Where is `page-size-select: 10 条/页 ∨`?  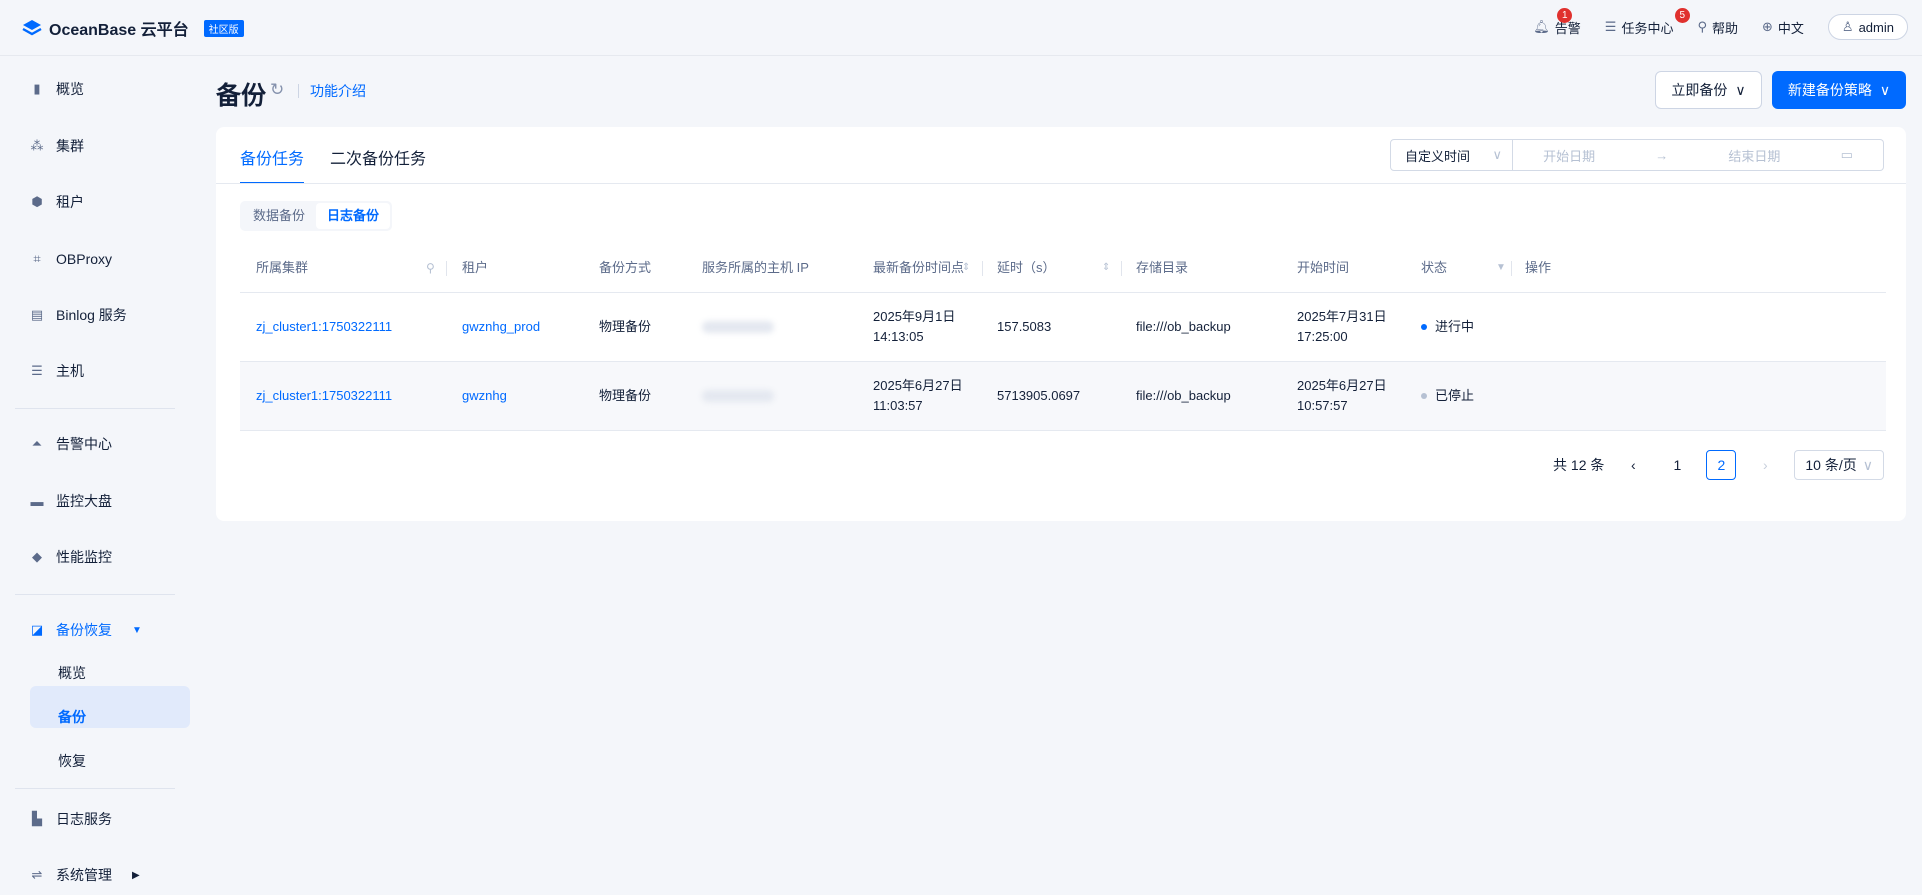 page-size-select: 10 条/页 ∨ is located at coordinates (1839, 465).